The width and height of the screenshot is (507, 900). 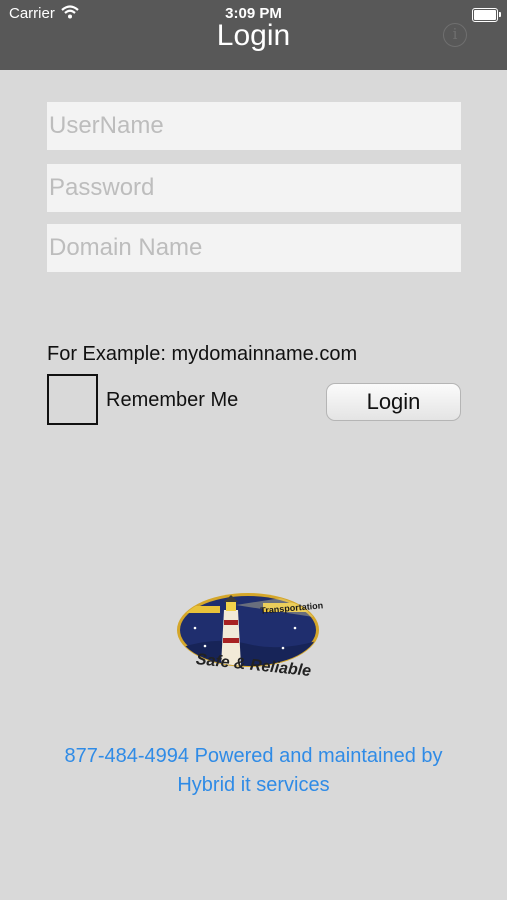 What do you see at coordinates (172, 400) in the screenshot?
I see `remember-me-label: Remember Me` at bounding box center [172, 400].